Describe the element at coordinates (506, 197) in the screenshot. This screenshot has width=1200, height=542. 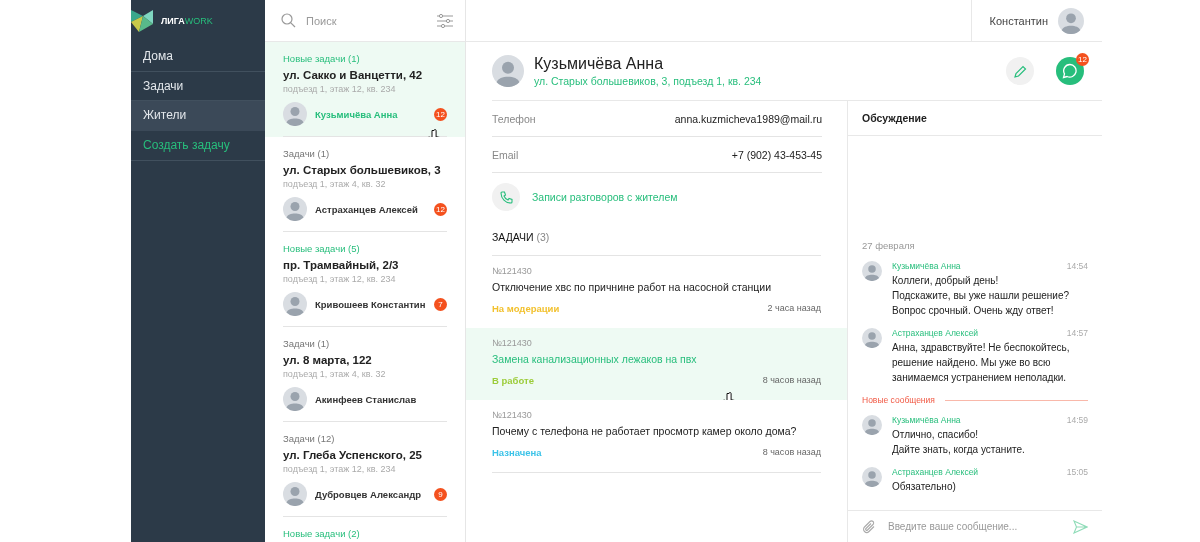
I see `phone-icon` at that location.